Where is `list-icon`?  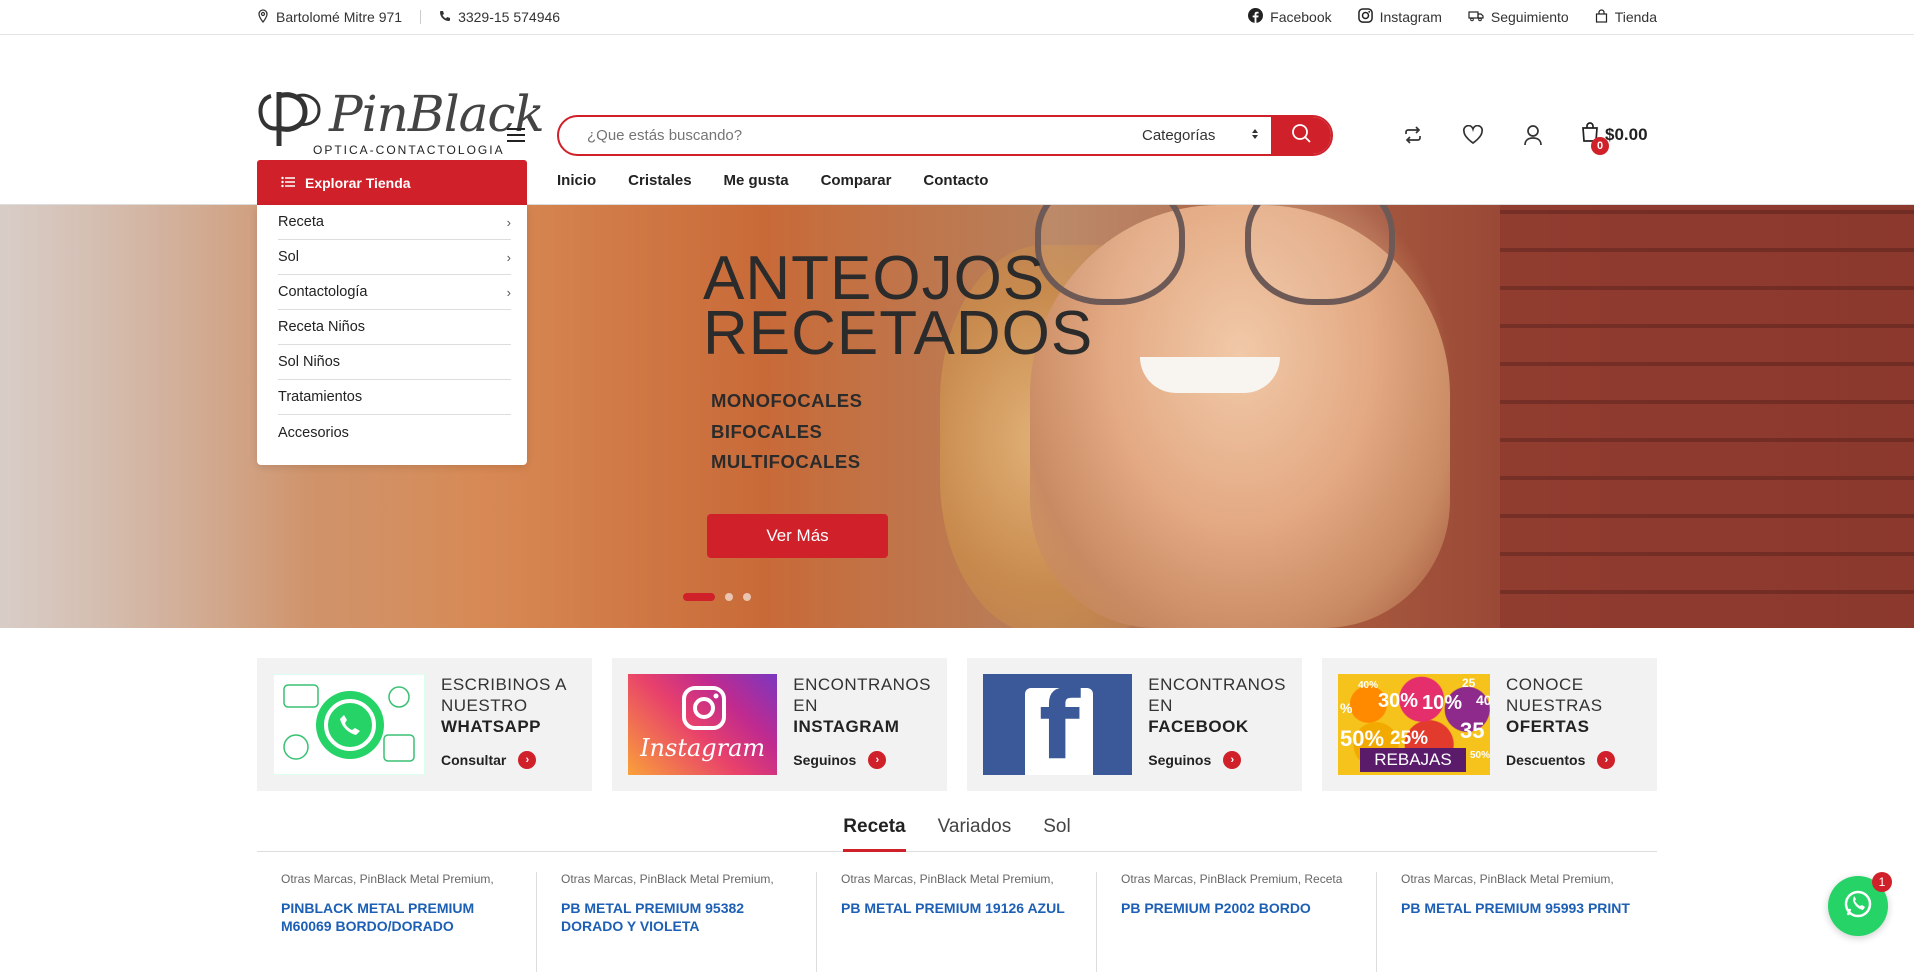 list-icon is located at coordinates (288, 183).